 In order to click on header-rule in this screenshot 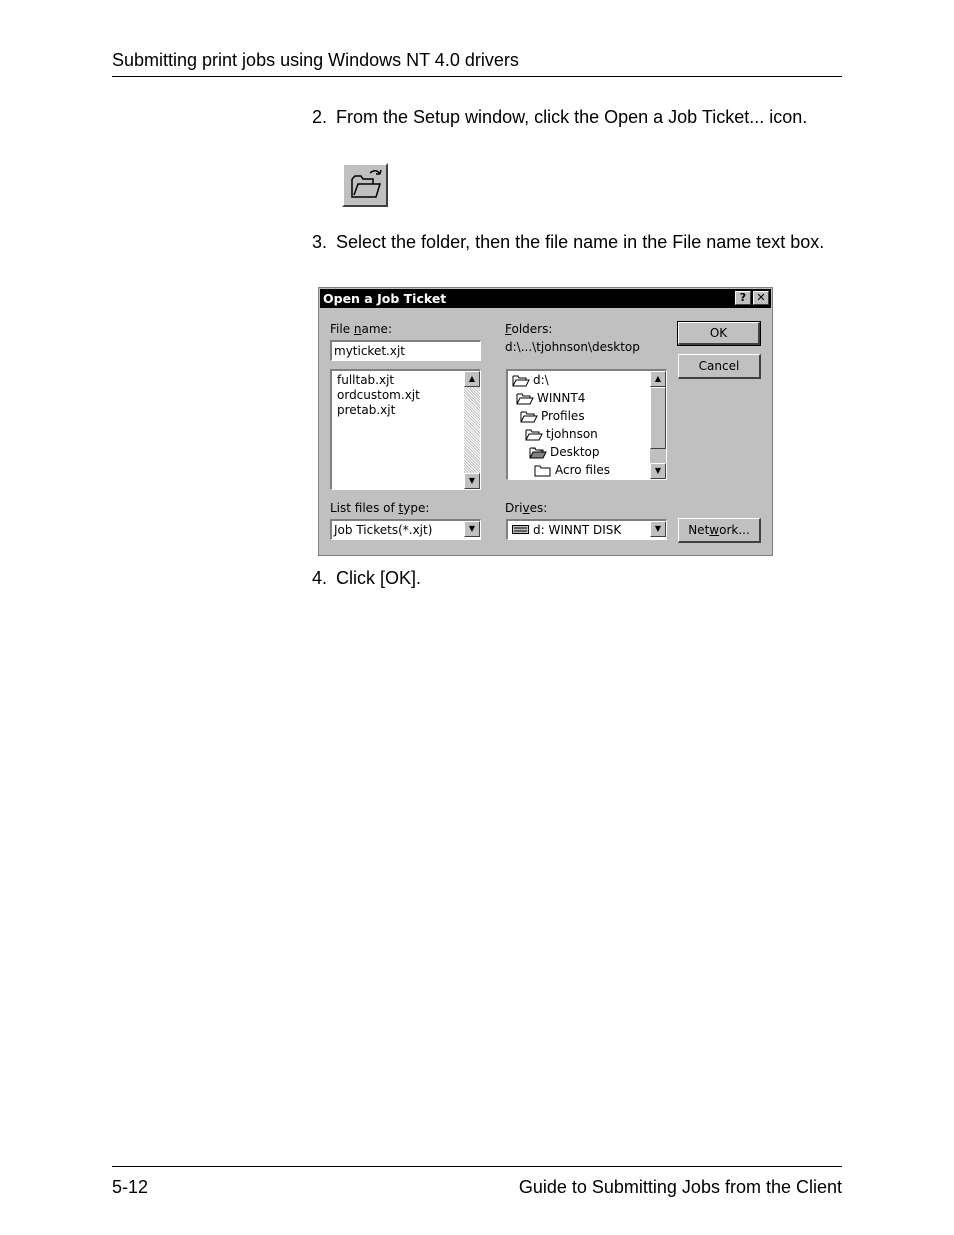, I will do `click(477, 76)`.